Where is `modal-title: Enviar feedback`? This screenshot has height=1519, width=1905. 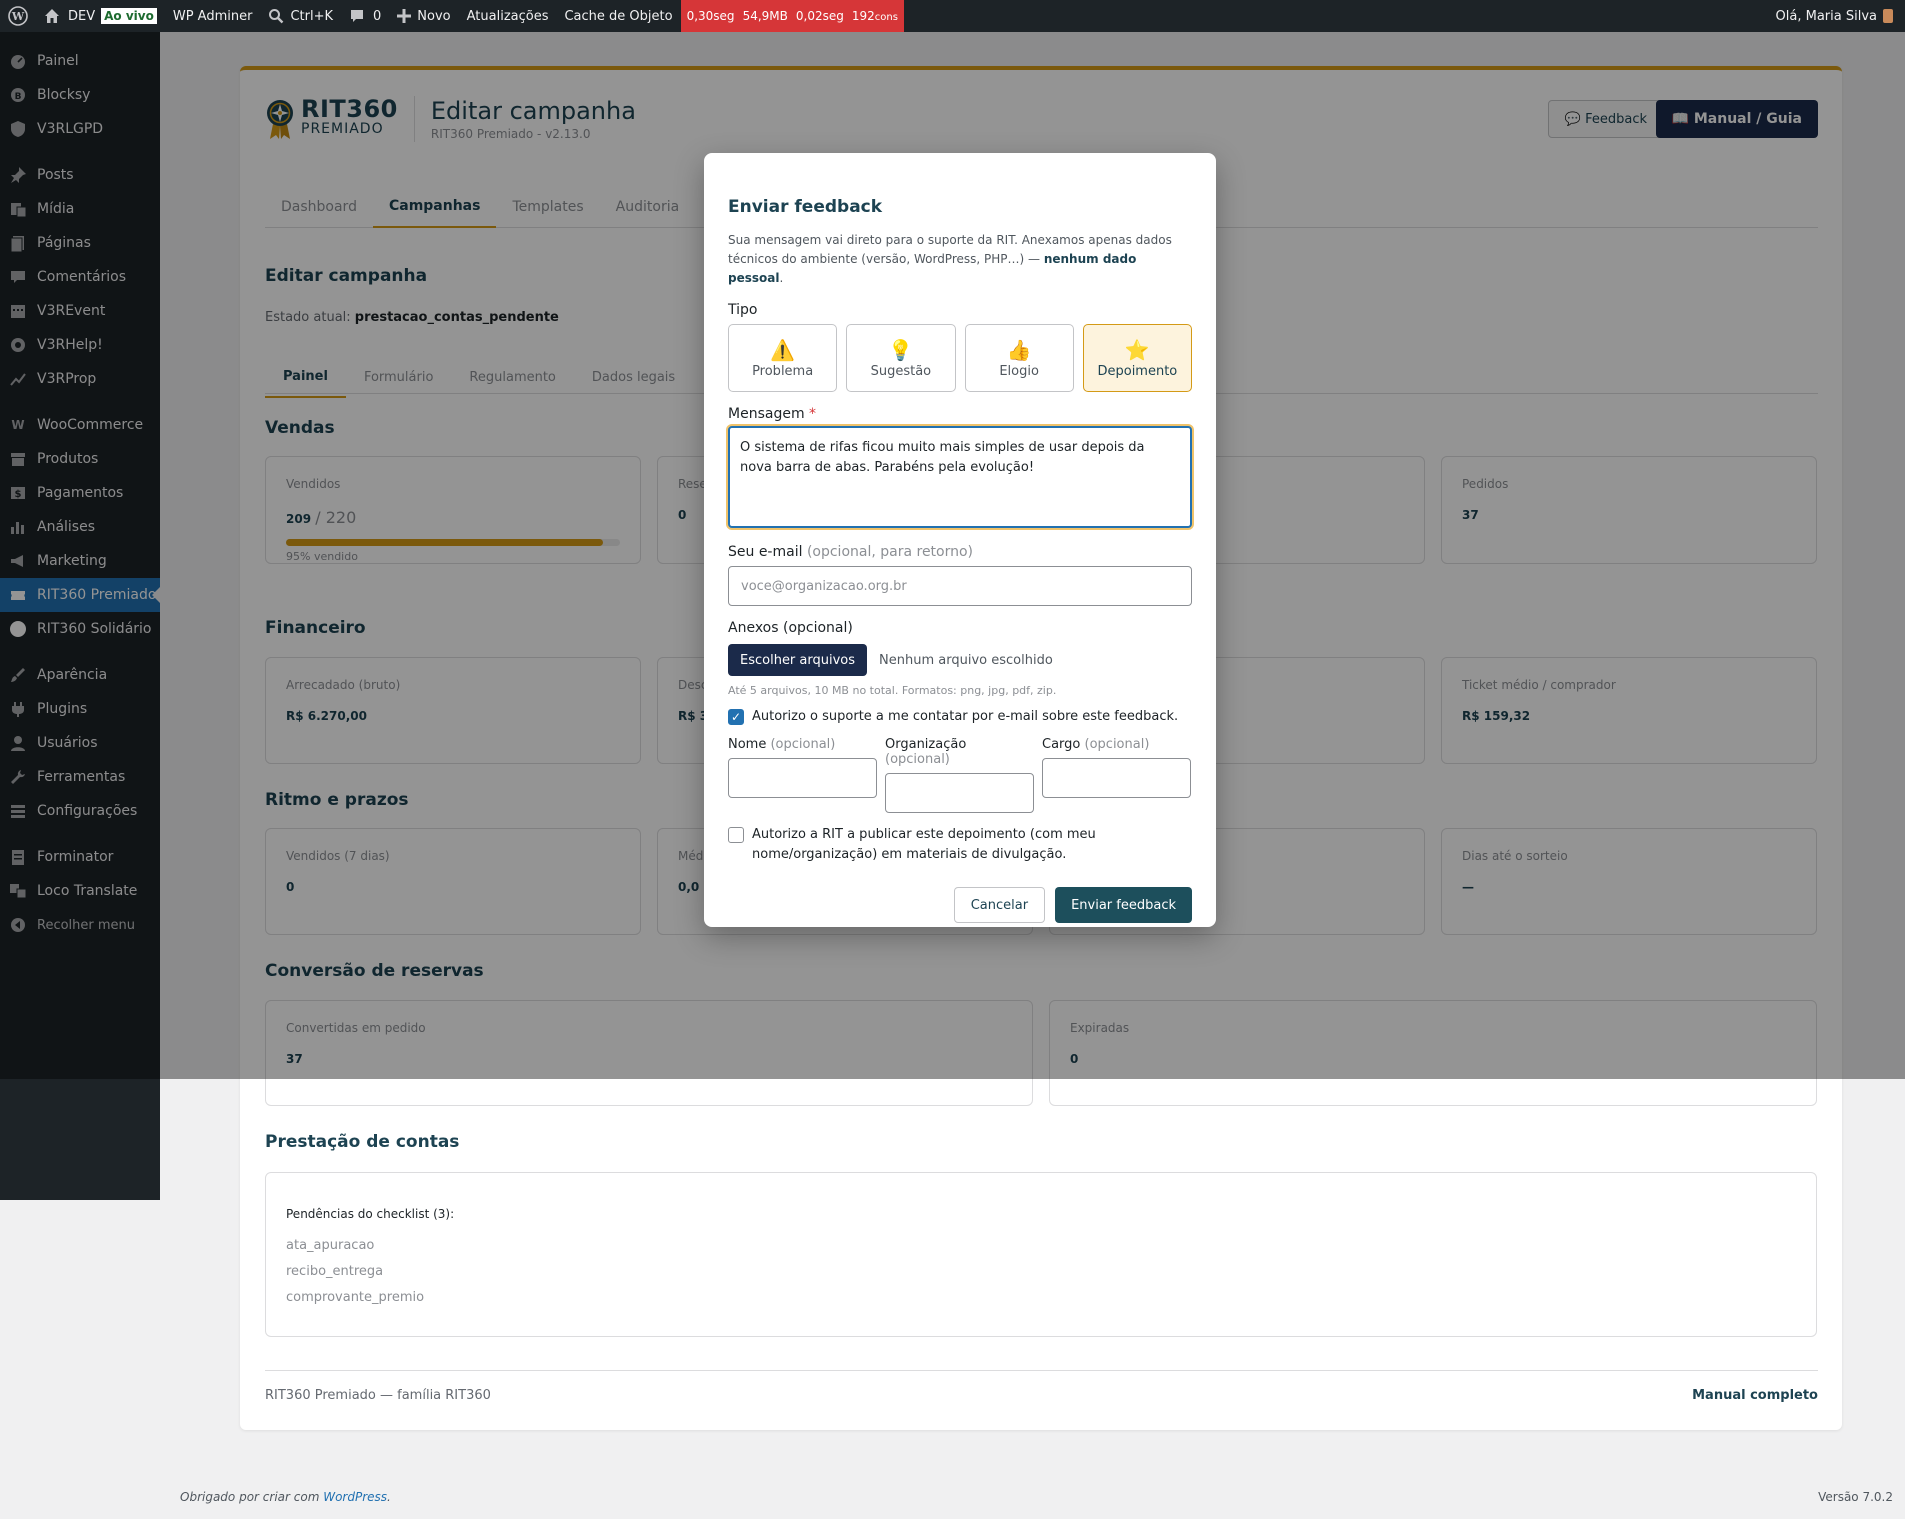 modal-title: Enviar feedback is located at coordinates (805, 207).